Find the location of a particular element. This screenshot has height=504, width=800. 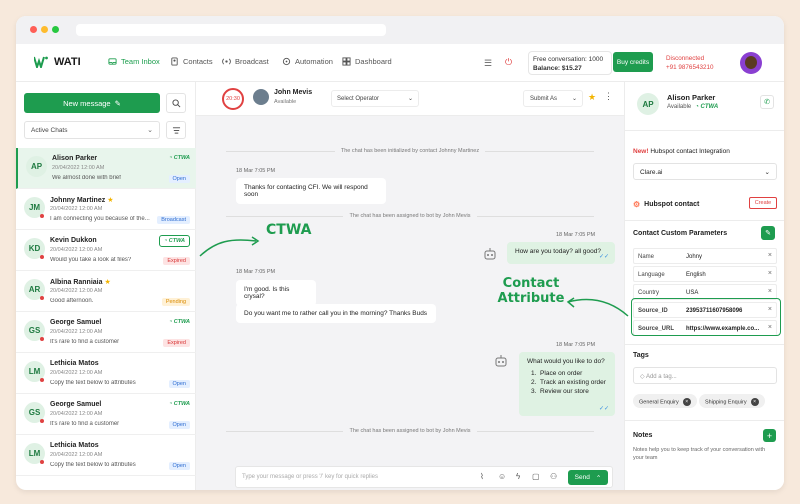

account-select: Clare.ai ⌄ is located at coordinates (705, 171).